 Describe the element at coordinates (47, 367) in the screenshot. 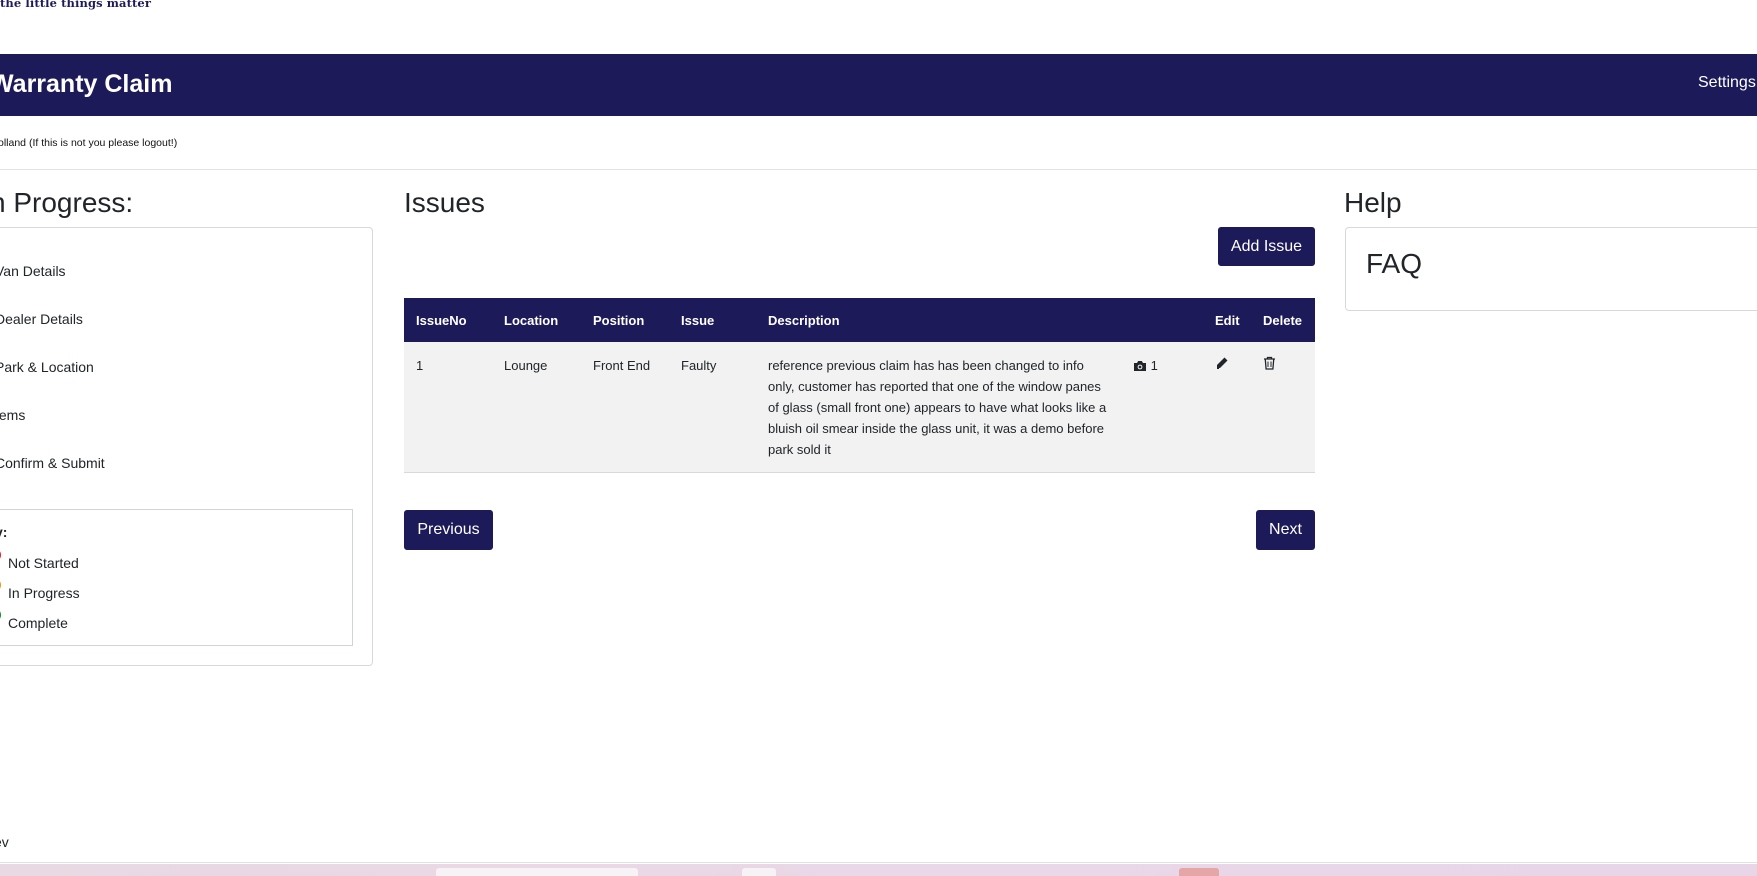

I see `step-park-location: Park & Location` at that location.